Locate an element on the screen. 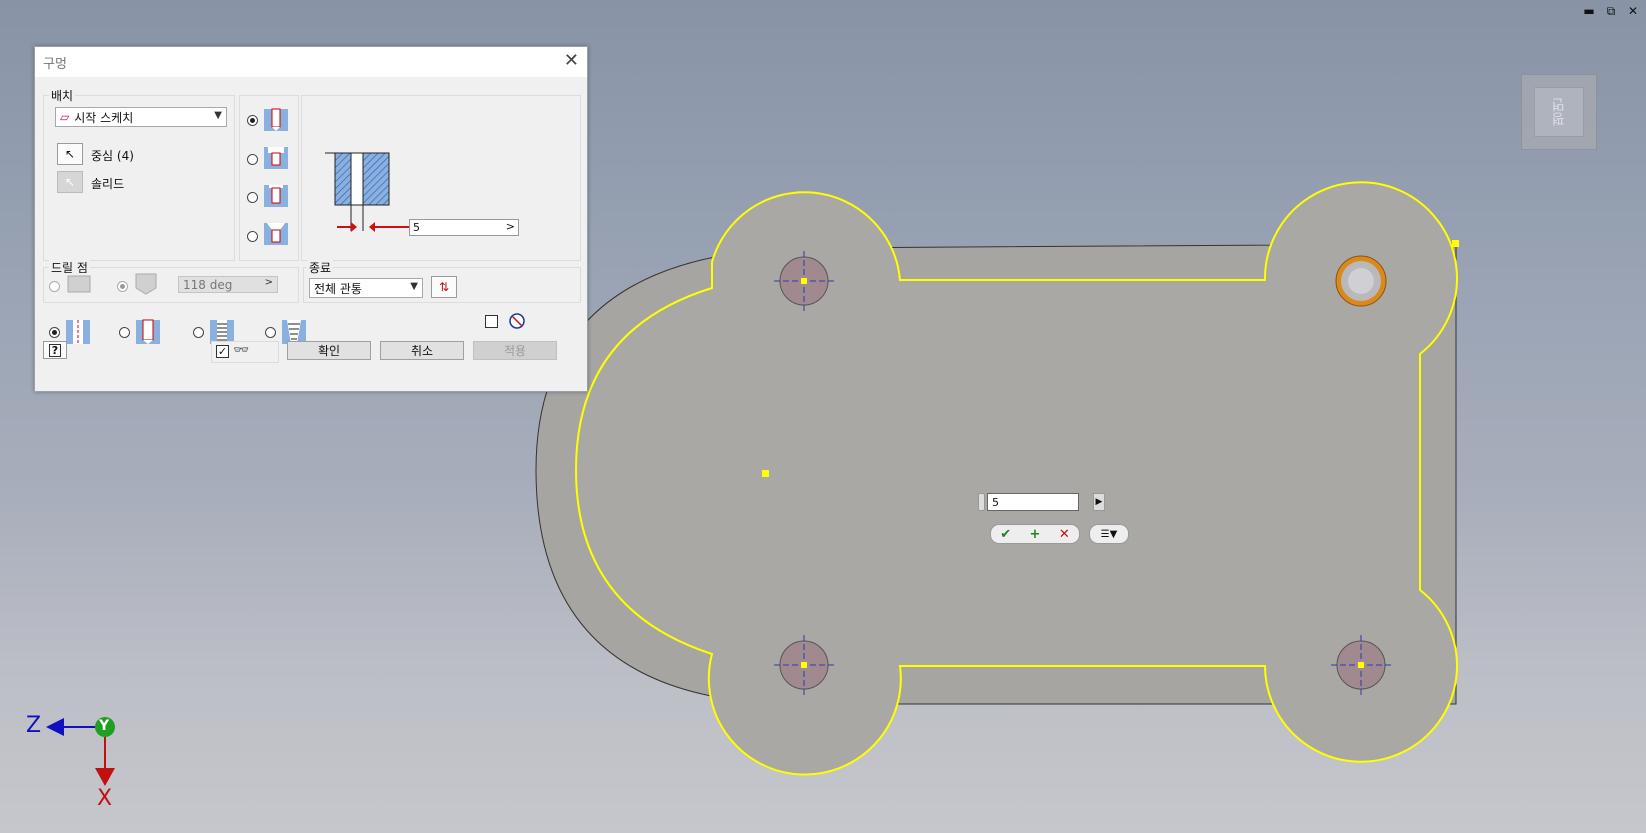 The width and height of the screenshot is (1646, 833). drill-point-label: 드릴 점 is located at coordinates (69, 267).